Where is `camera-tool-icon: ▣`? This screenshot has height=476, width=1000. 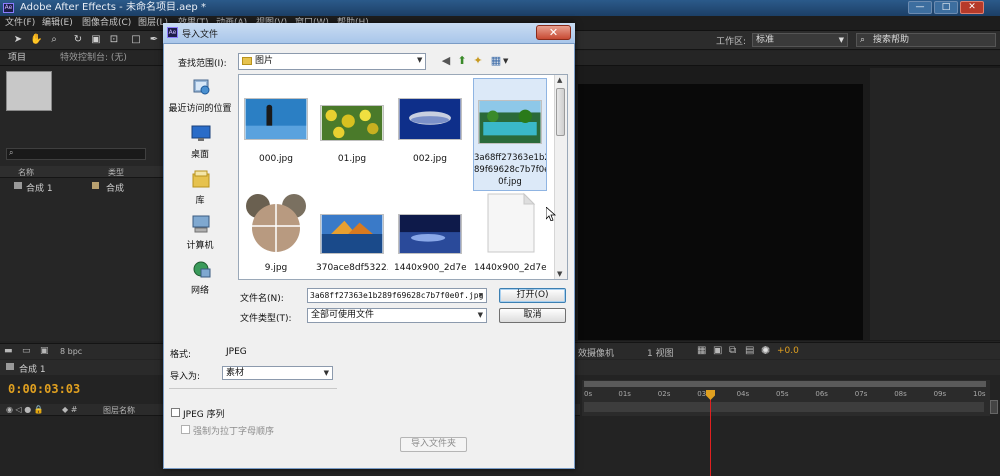
camera-tool-icon: ▣ is located at coordinates (96, 40).